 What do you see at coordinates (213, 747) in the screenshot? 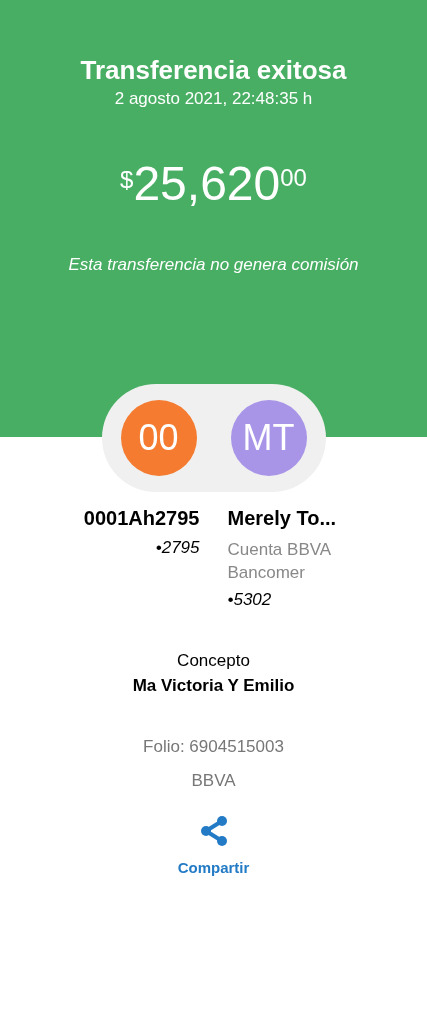
I see `folio-number: Folio: 6904515003` at bounding box center [213, 747].